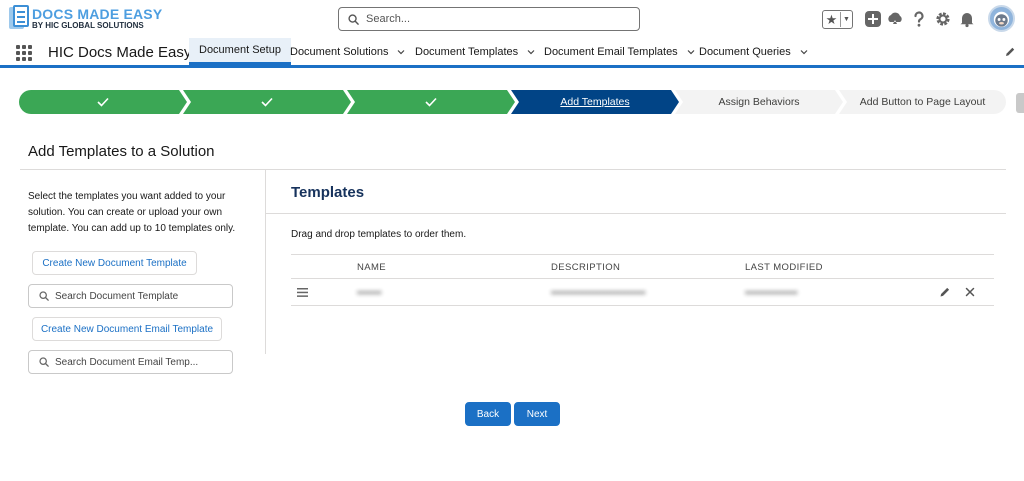 The image size is (1024, 481). I want to click on search-document-template, so click(130, 296).